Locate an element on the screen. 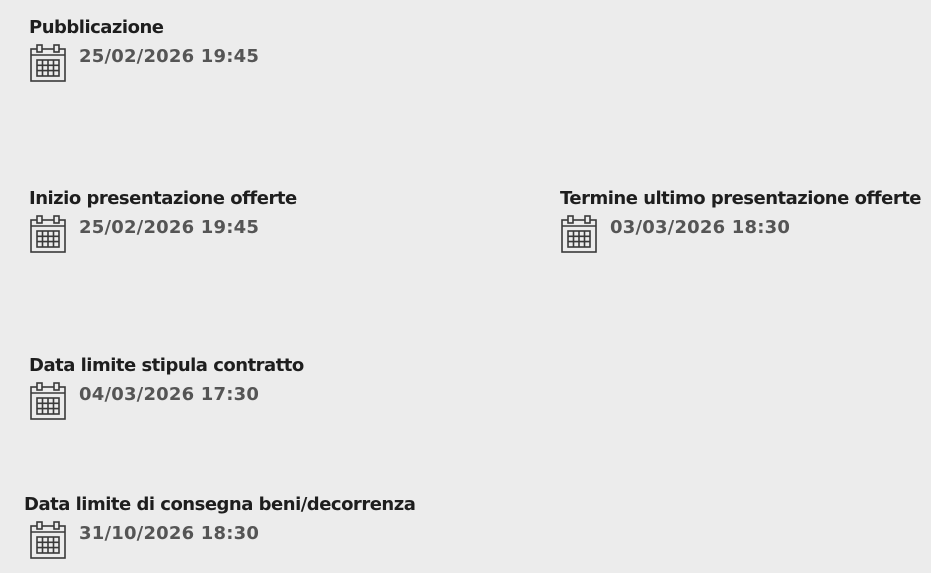  date-block-pubblicazione: Pubblicazione 25/02/2026 19:45 is located at coordinates (144, 50).